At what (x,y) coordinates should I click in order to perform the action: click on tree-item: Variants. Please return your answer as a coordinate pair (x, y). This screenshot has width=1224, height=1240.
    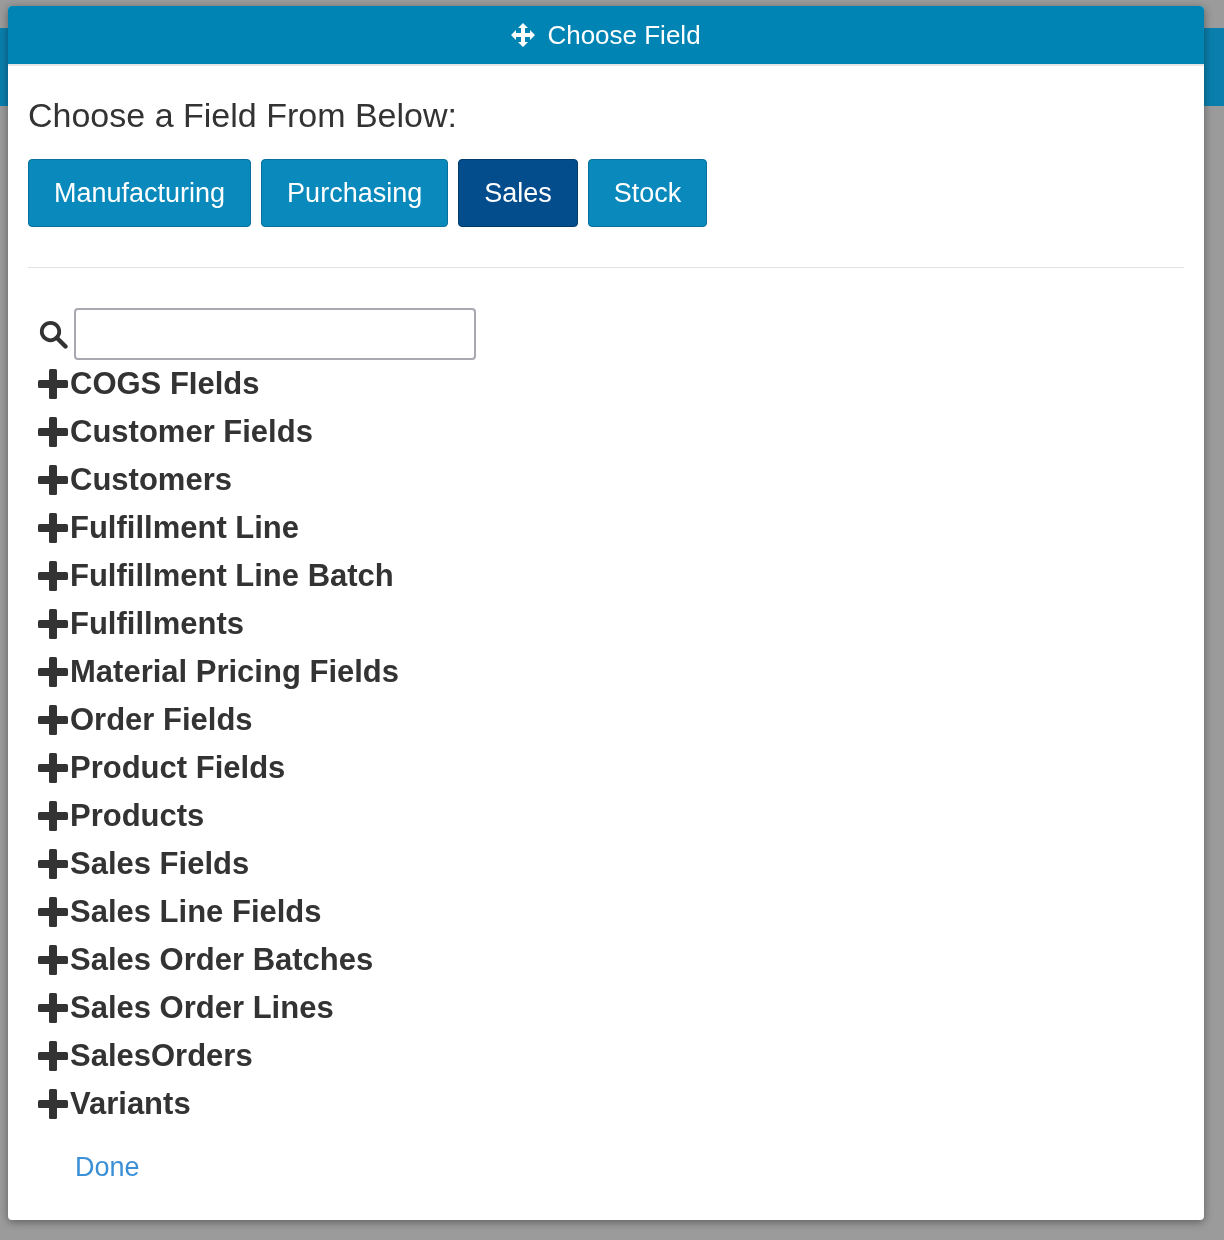
    Looking at the image, I should click on (130, 1104).